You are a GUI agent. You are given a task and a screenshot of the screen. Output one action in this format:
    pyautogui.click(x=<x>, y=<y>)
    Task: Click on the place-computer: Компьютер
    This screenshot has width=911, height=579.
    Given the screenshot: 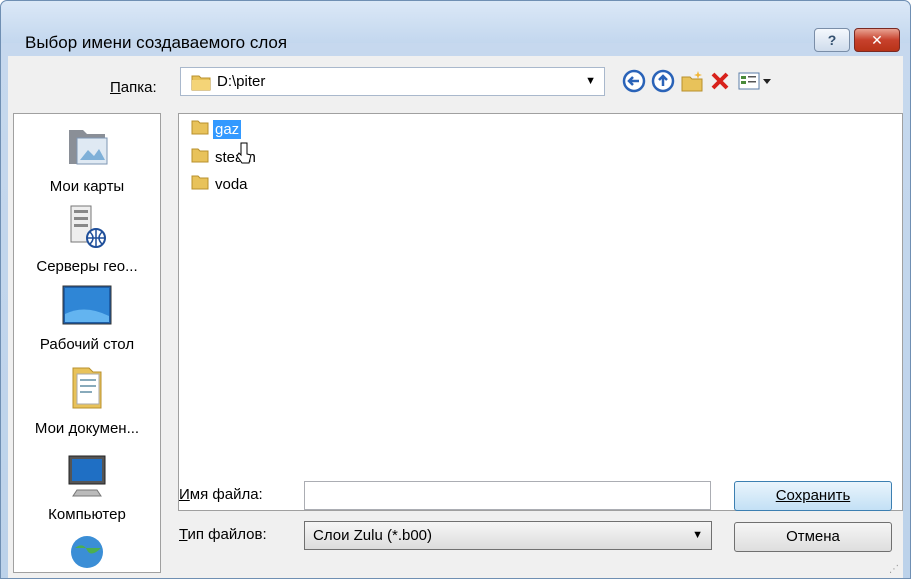 What is the action you would take?
    pyautogui.click(x=87, y=488)
    